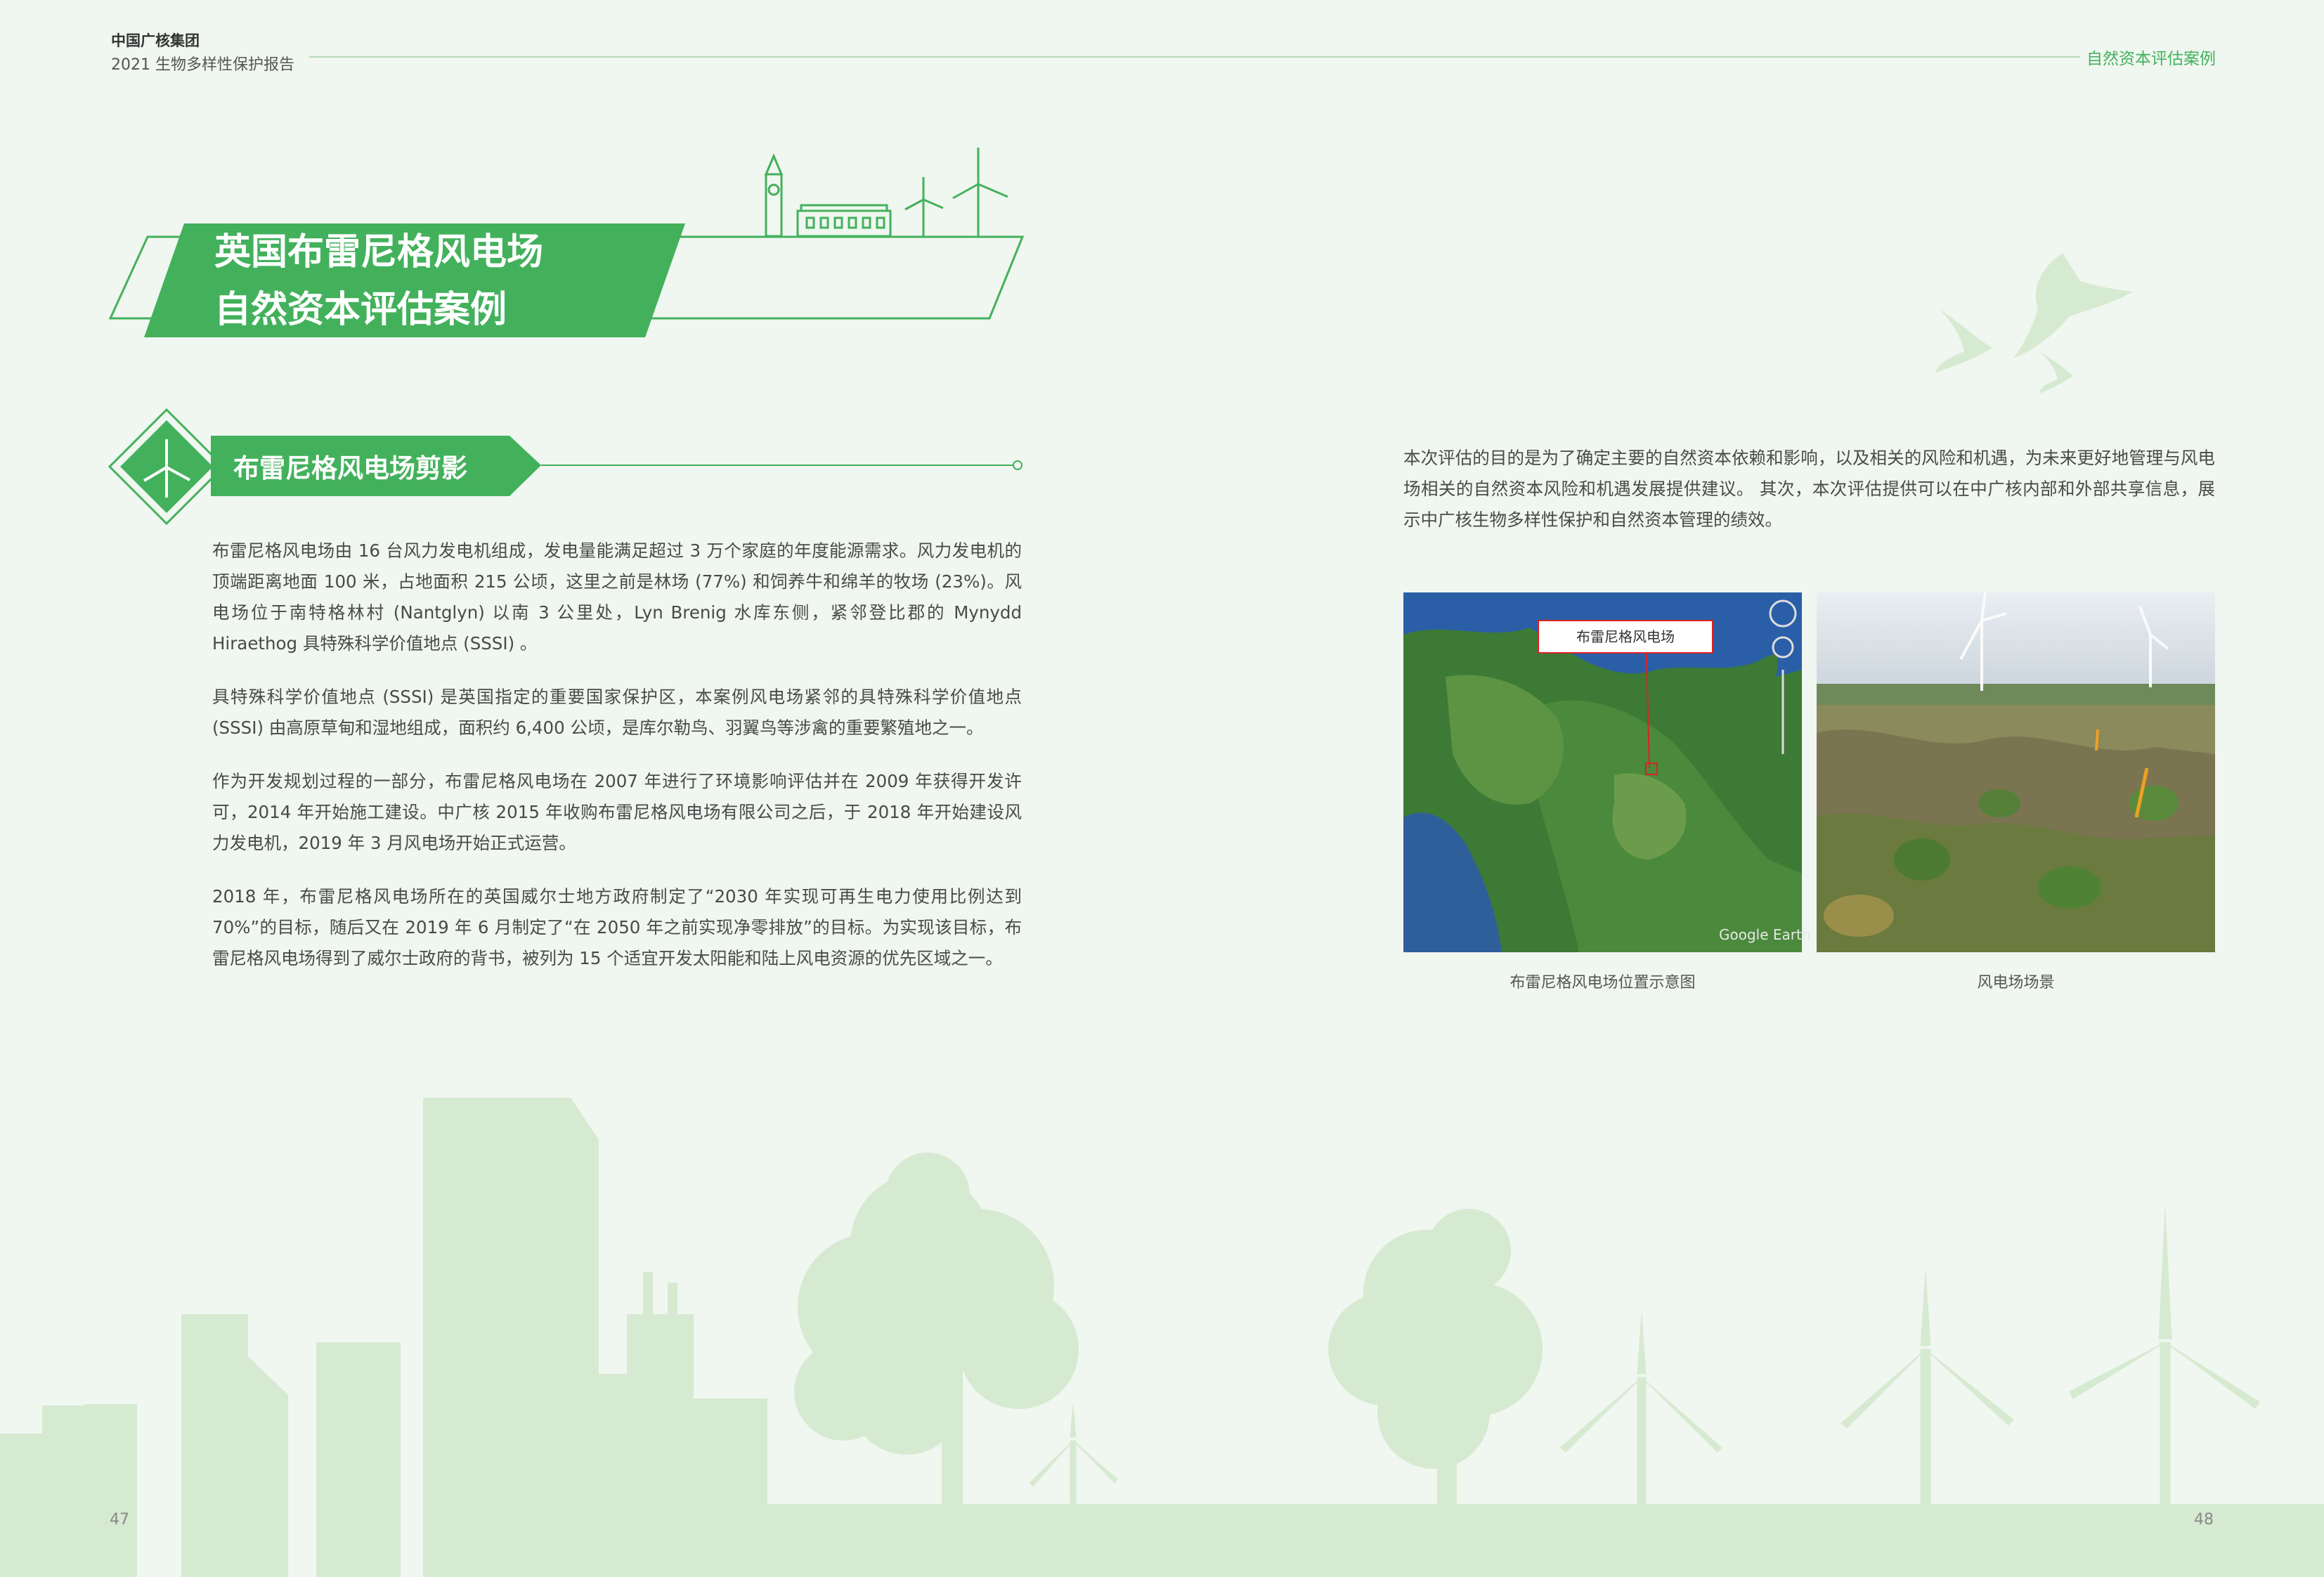 The image size is (2324, 1577). What do you see at coordinates (1765, 934) in the screenshot?
I see `google-earth-watermark: Google Earth` at bounding box center [1765, 934].